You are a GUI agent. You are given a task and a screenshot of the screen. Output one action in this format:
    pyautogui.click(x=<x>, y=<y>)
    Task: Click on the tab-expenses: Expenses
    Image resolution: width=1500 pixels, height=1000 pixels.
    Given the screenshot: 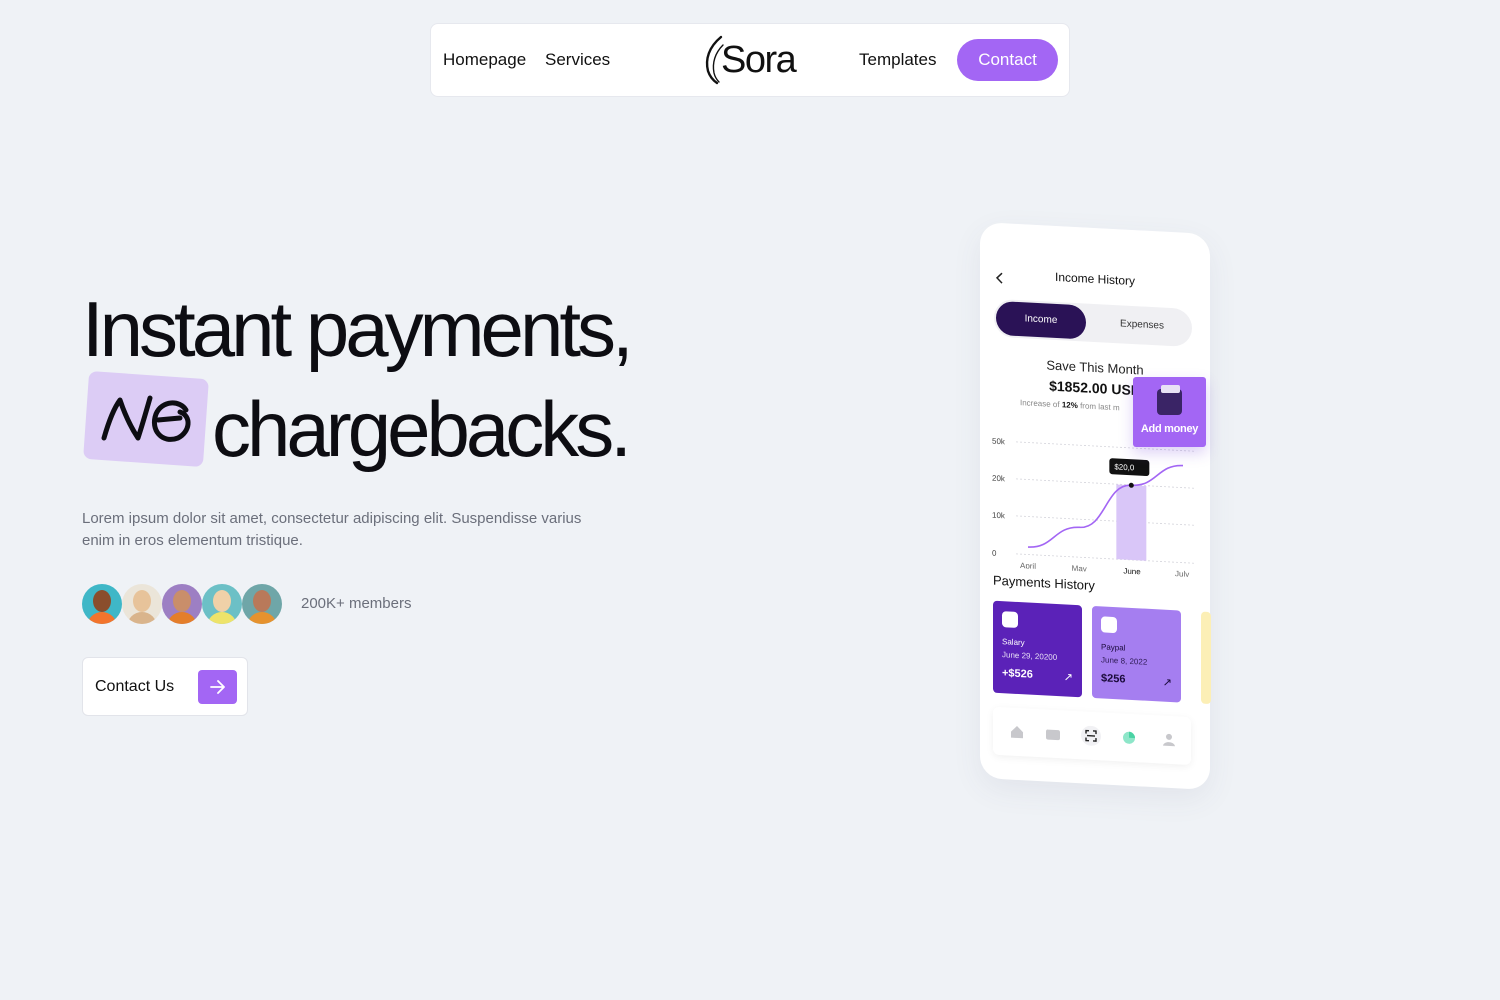 What is the action you would take?
    pyautogui.click(x=1142, y=325)
    